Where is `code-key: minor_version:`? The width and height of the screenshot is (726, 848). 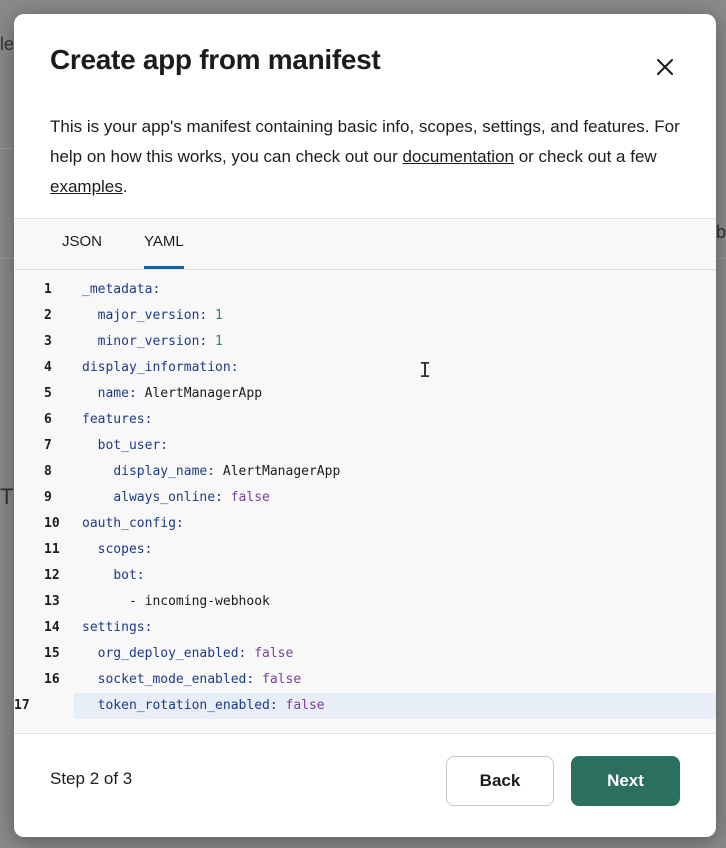
code-key: minor_version: is located at coordinates (152, 341).